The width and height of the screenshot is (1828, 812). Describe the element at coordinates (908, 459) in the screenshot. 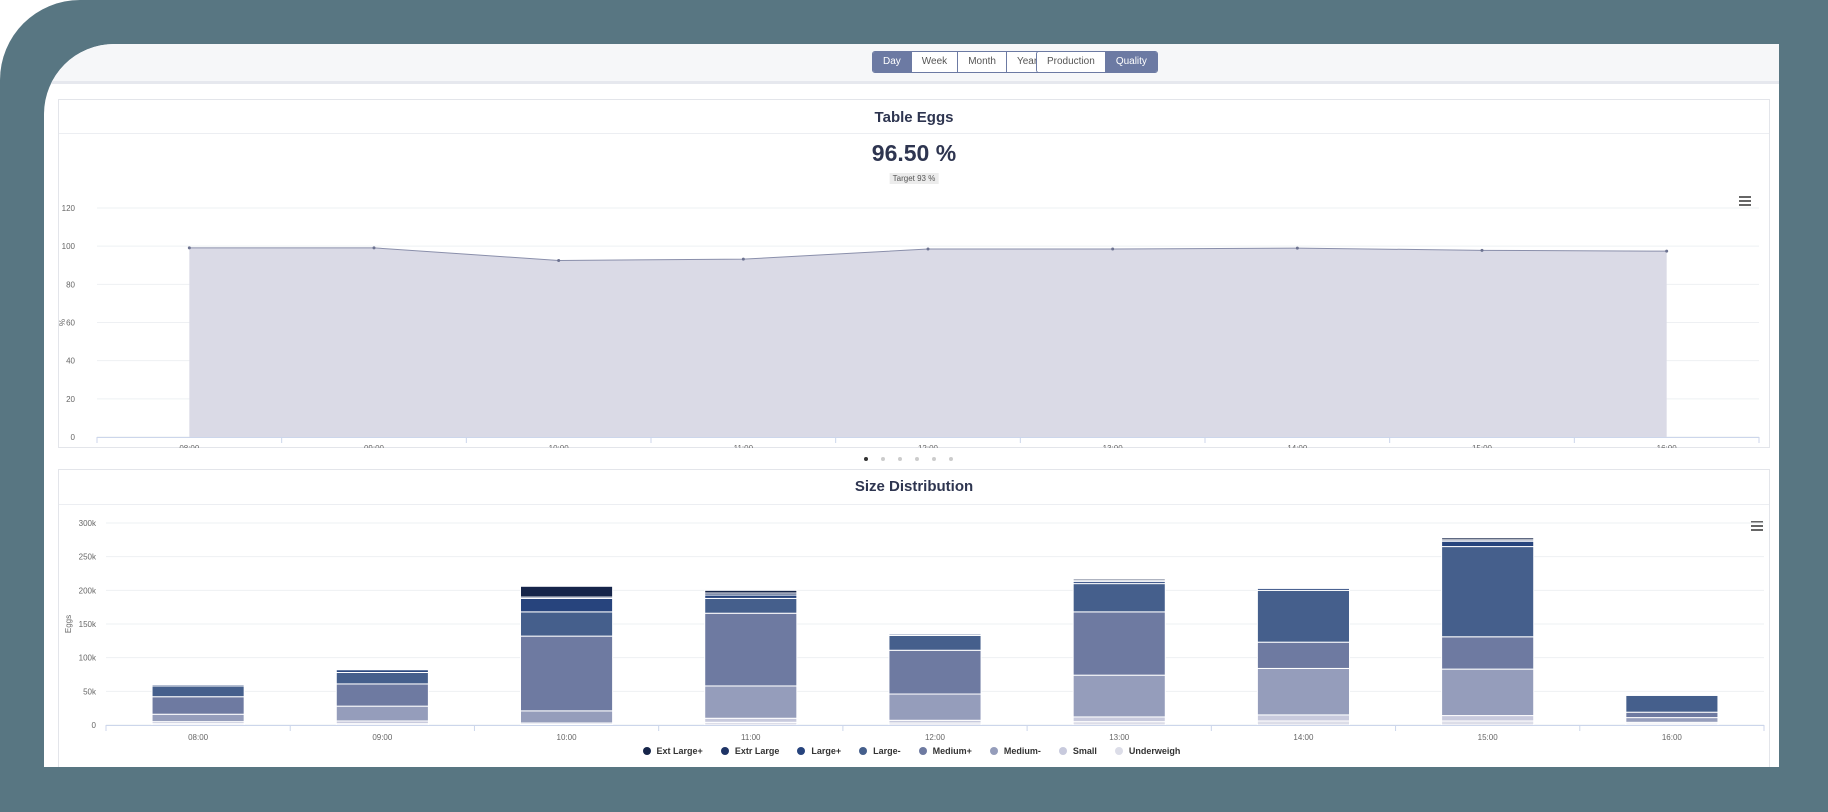

I see `carousel-dots` at that location.